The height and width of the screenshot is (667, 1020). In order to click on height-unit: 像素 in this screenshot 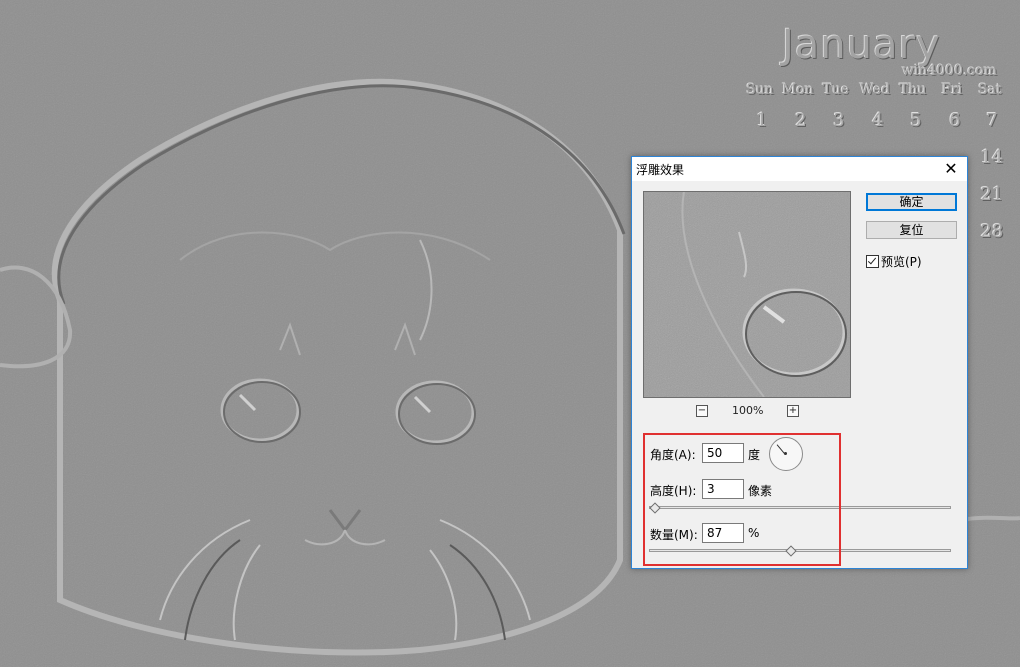, I will do `click(760, 491)`.